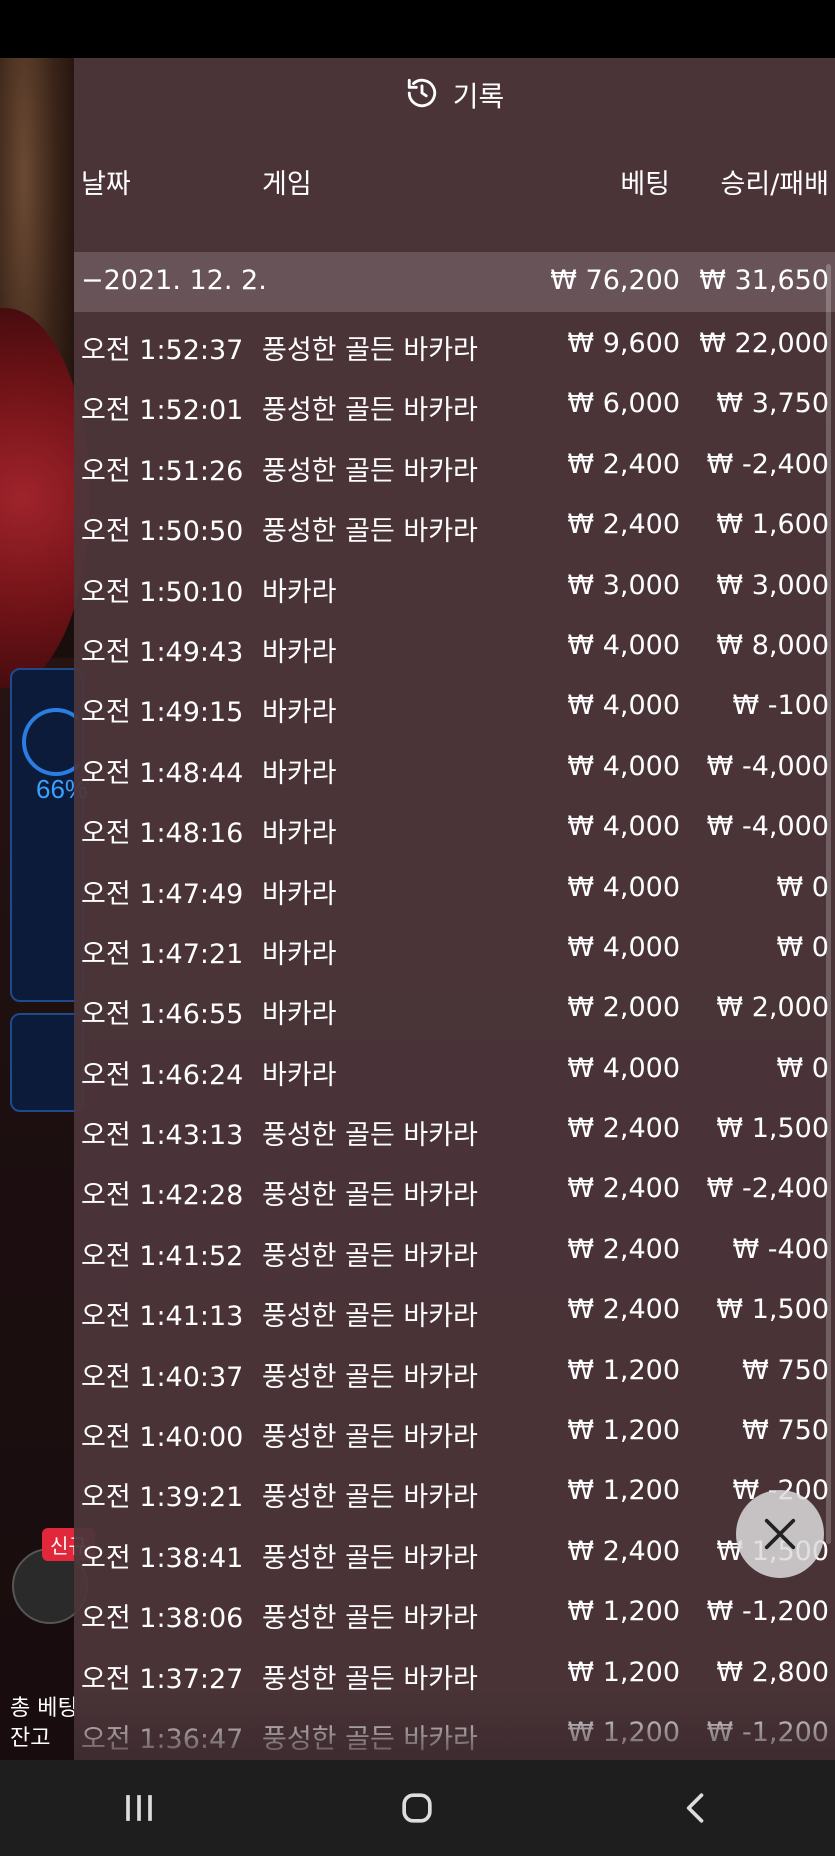 The width and height of the screenshot is (835, 1856). I want to click on bet-panel-lower, so click(47, 1062).